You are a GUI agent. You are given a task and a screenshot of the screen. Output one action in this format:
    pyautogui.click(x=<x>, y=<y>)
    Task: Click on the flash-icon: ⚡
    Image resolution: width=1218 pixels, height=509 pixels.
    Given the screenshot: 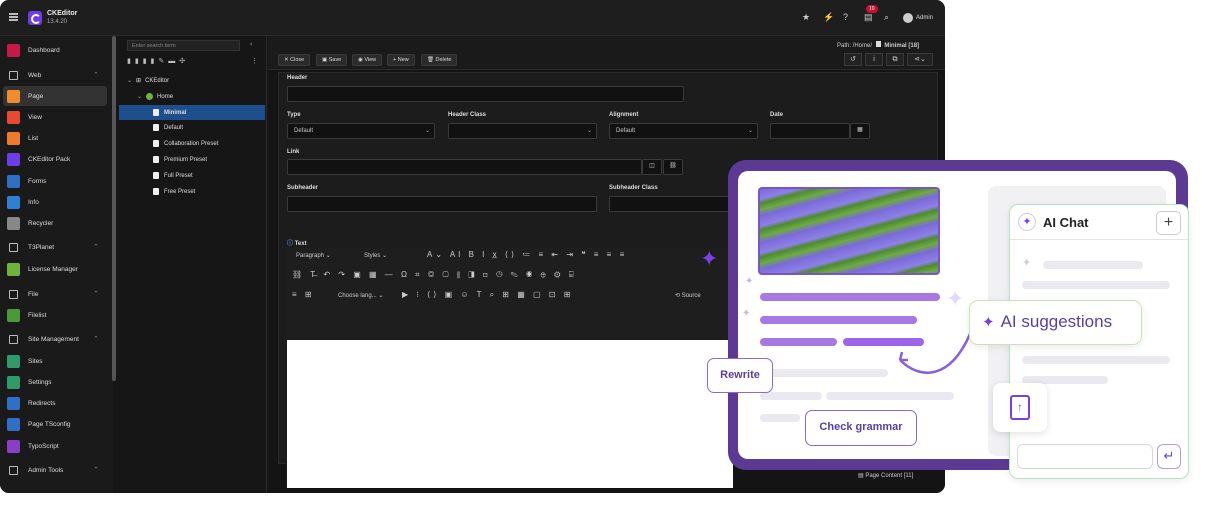 What is the action you would take?
    pyautogui.click(x=828, y=17)
    